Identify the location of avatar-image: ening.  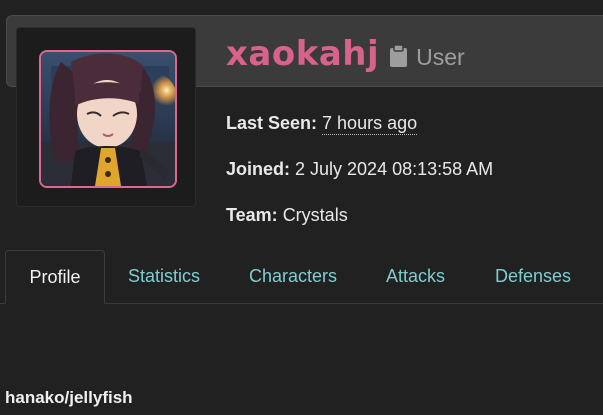
(108, 119).